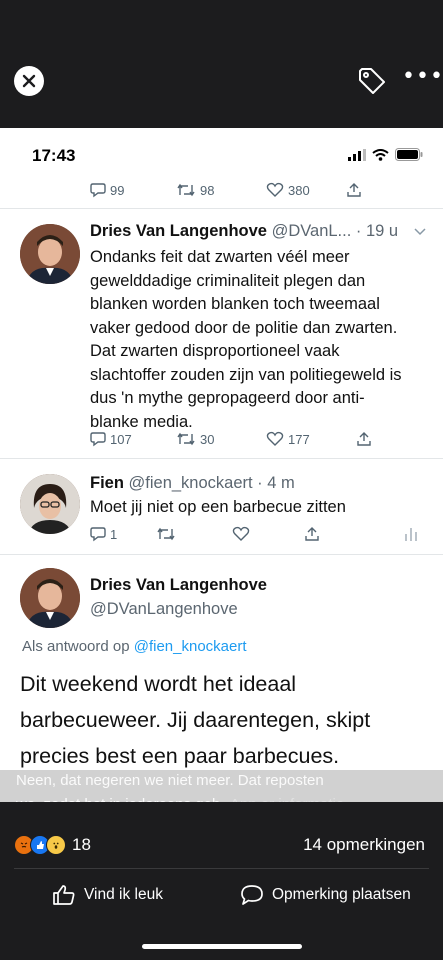 Image resolution: width=443 pixels, height=960 pixels. Describe the element at coordinates (311, 439) in the screenshot. I see `like-action: 177` at that location.